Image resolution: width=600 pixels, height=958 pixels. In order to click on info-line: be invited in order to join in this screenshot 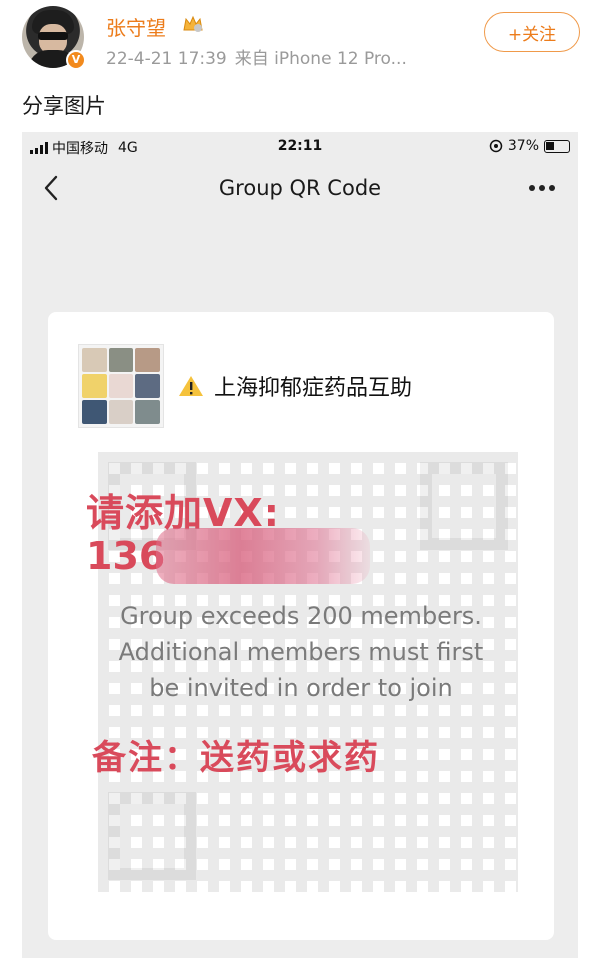, I will do `click(301, 688)`.